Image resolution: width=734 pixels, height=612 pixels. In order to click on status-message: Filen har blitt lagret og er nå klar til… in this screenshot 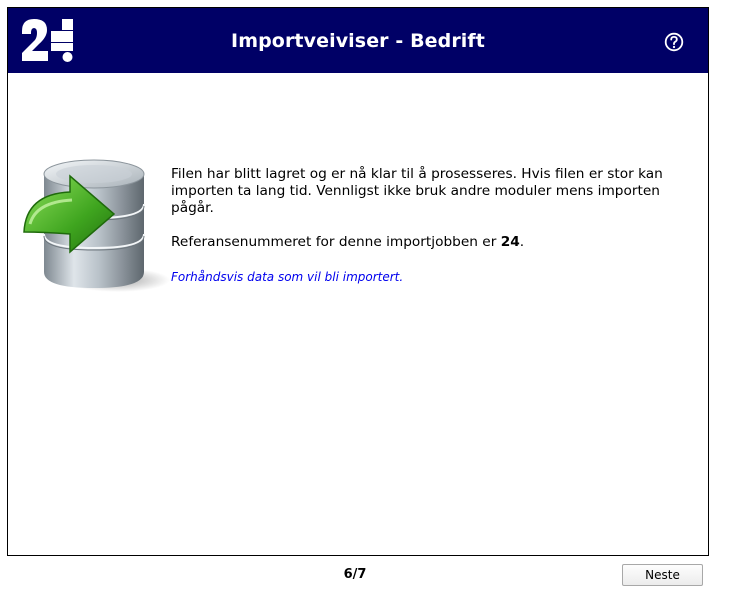, I will do `click(417, 191)`.